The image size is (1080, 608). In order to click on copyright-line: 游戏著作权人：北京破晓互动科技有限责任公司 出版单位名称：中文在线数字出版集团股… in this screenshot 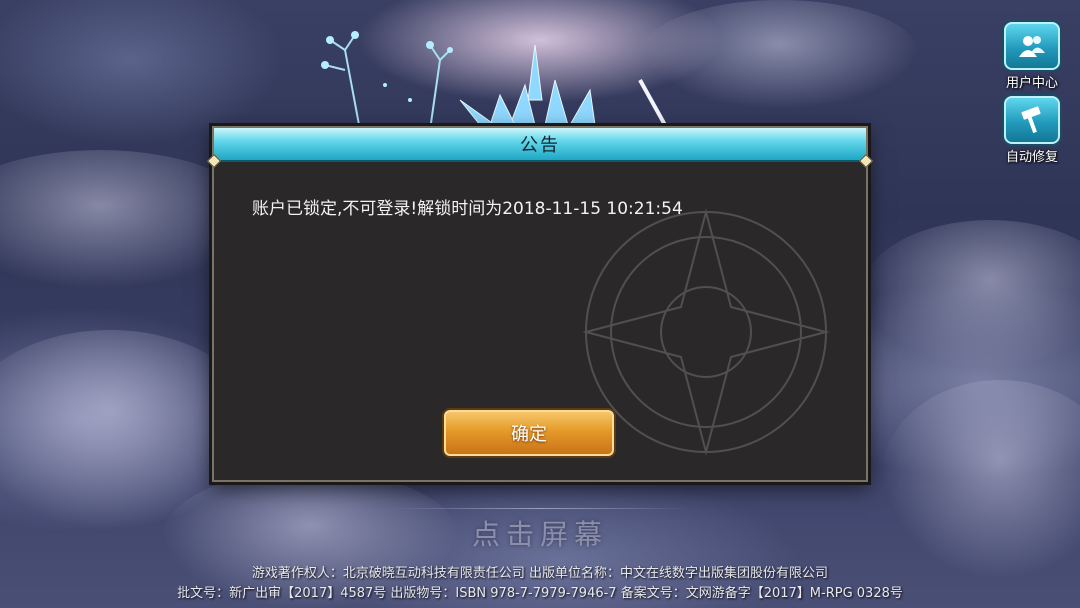, I will do `click(540, 573)`.